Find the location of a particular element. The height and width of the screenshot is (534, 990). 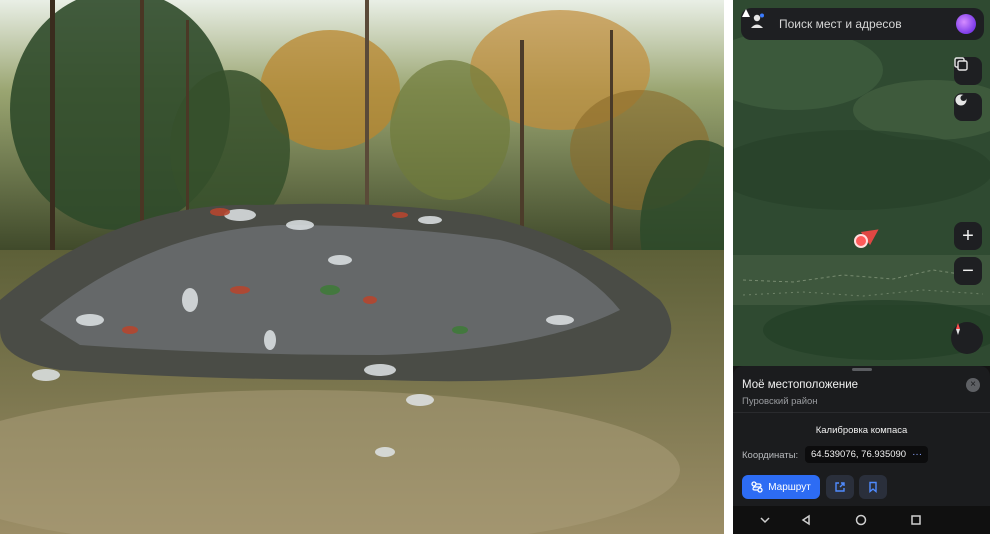

coordinates-value: 64.539076, 76.935090 is located at coordinates (859, 454).